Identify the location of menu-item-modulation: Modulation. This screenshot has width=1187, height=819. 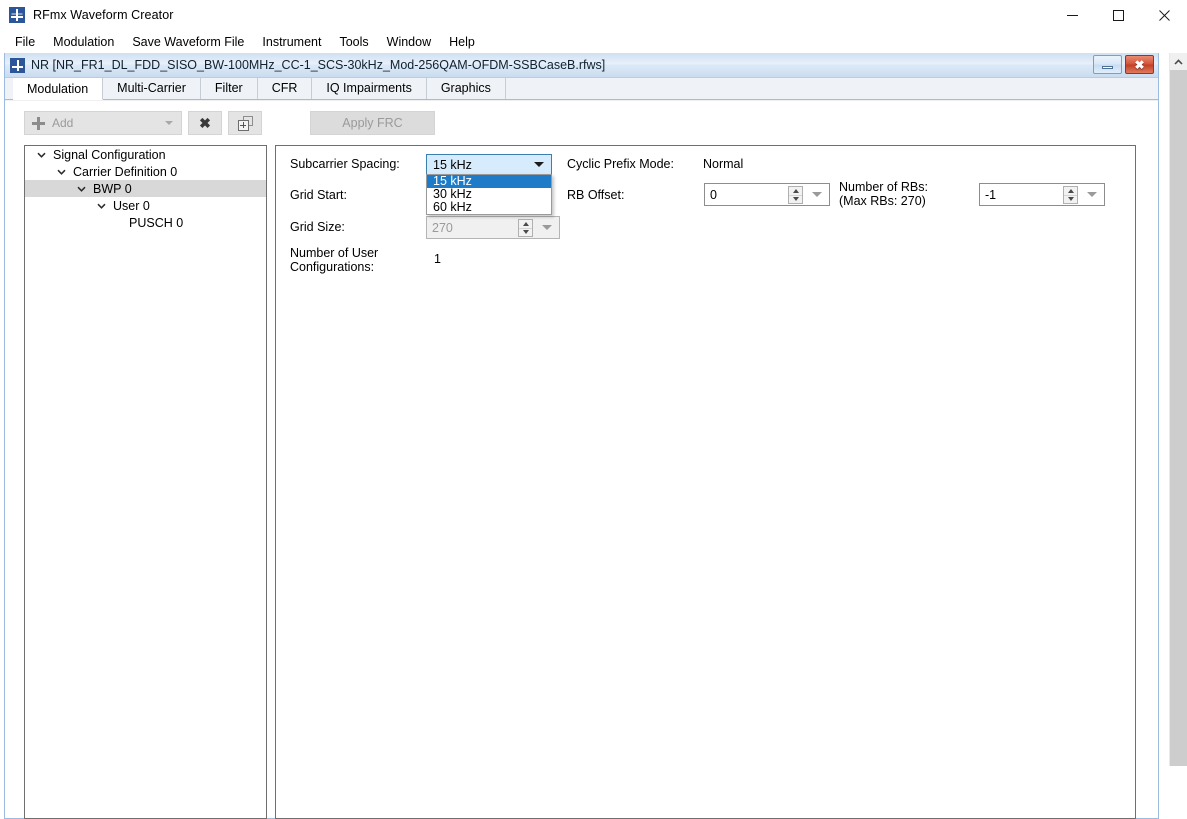
(83, 42).